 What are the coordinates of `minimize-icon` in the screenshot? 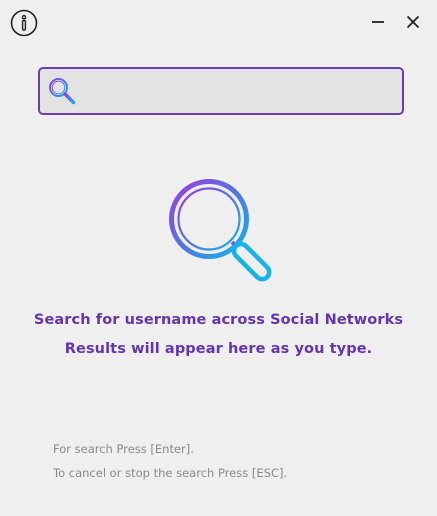 It's located at (378, 22).